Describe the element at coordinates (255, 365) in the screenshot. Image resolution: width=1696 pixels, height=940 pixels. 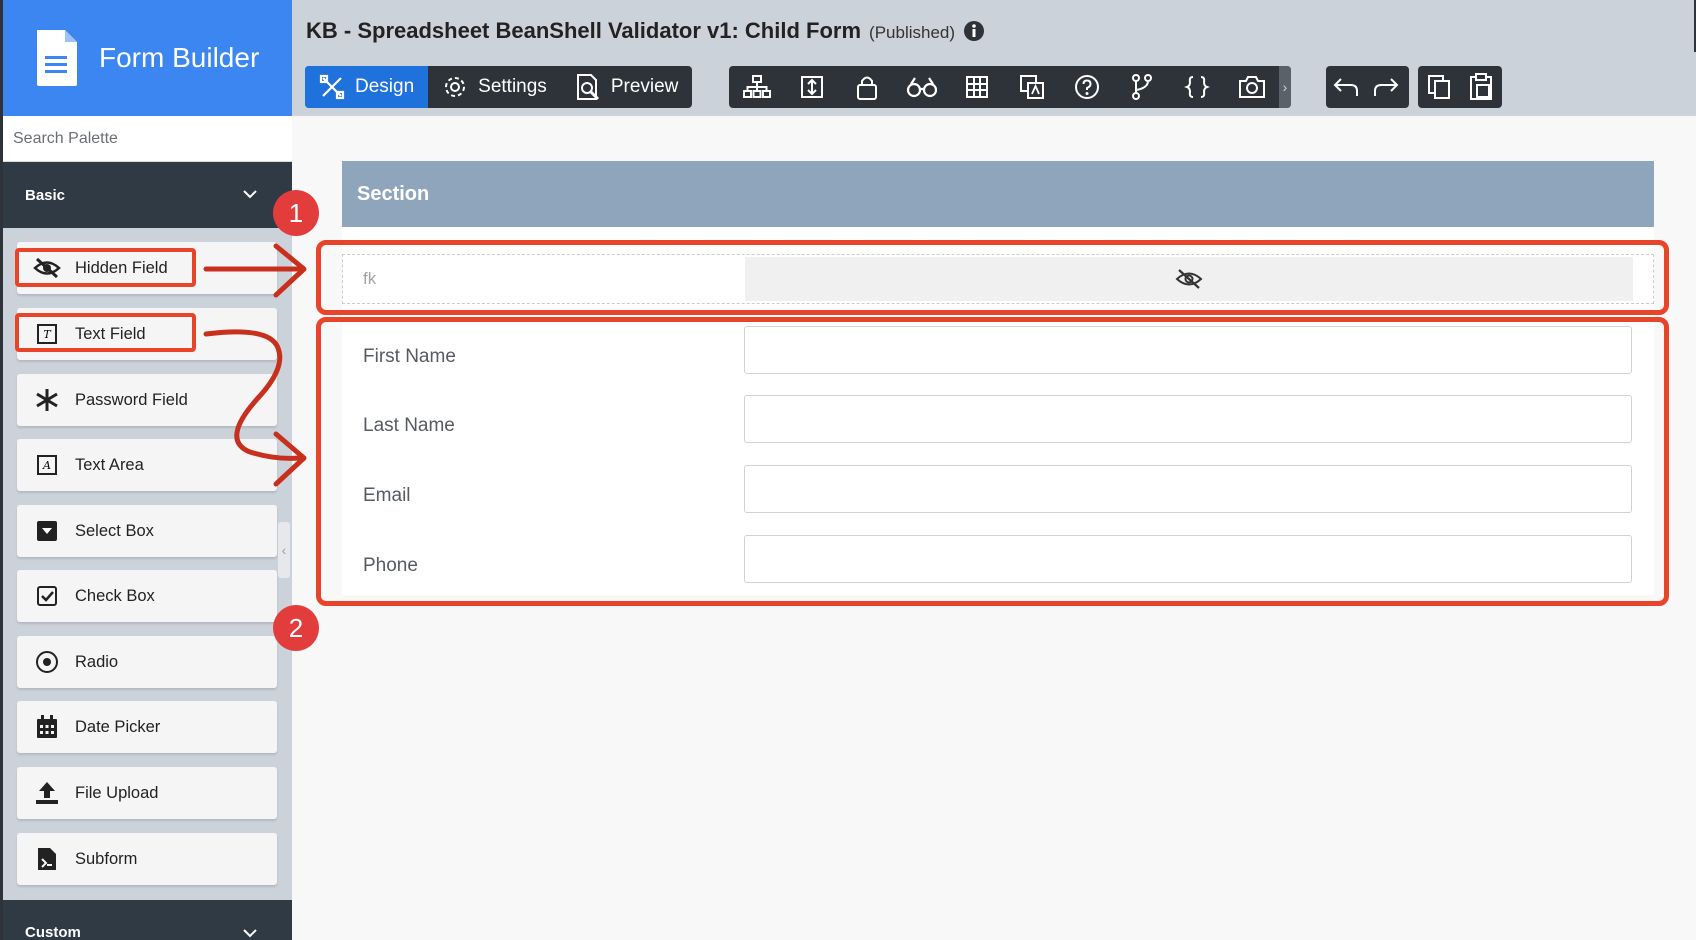
I see `annotation-arrows` at that location.